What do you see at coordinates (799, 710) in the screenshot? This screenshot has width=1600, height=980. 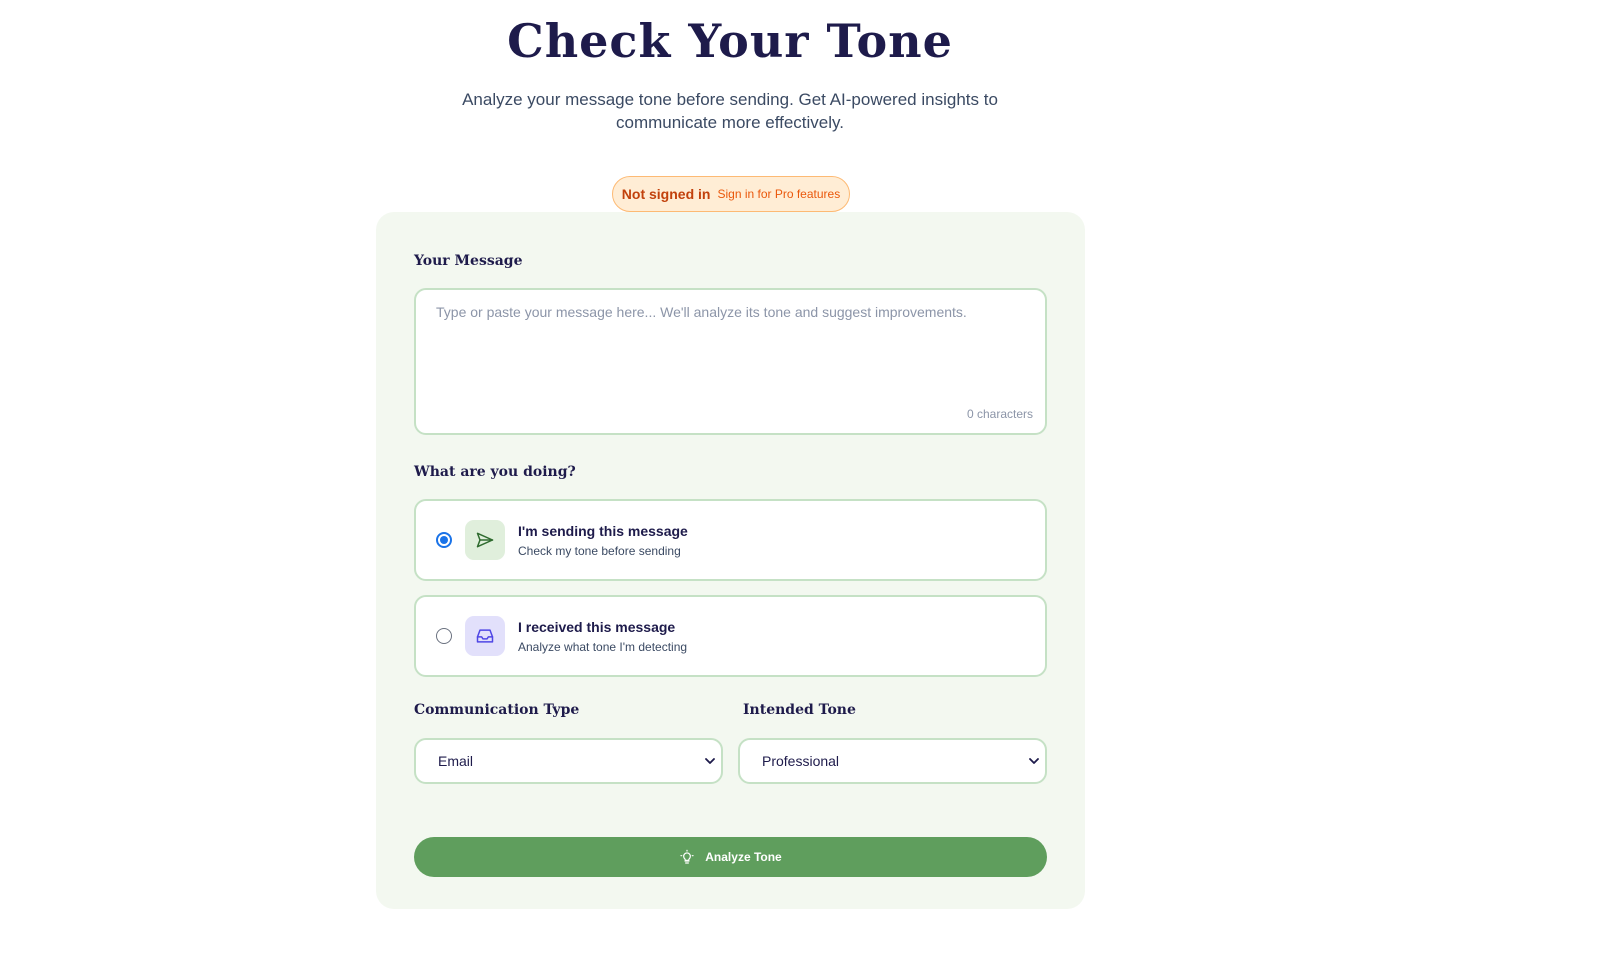 I see `intended-tone-label: Intended Tone` at bounding box center [799, 710].